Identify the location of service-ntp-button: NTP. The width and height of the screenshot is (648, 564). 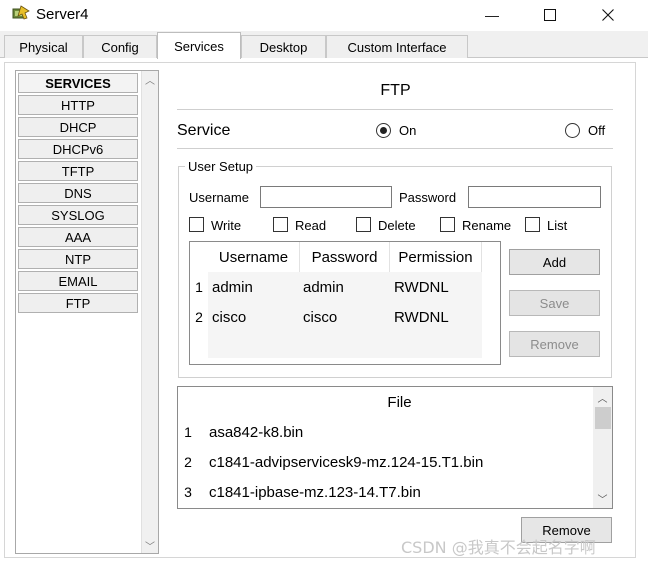
(78, 259).